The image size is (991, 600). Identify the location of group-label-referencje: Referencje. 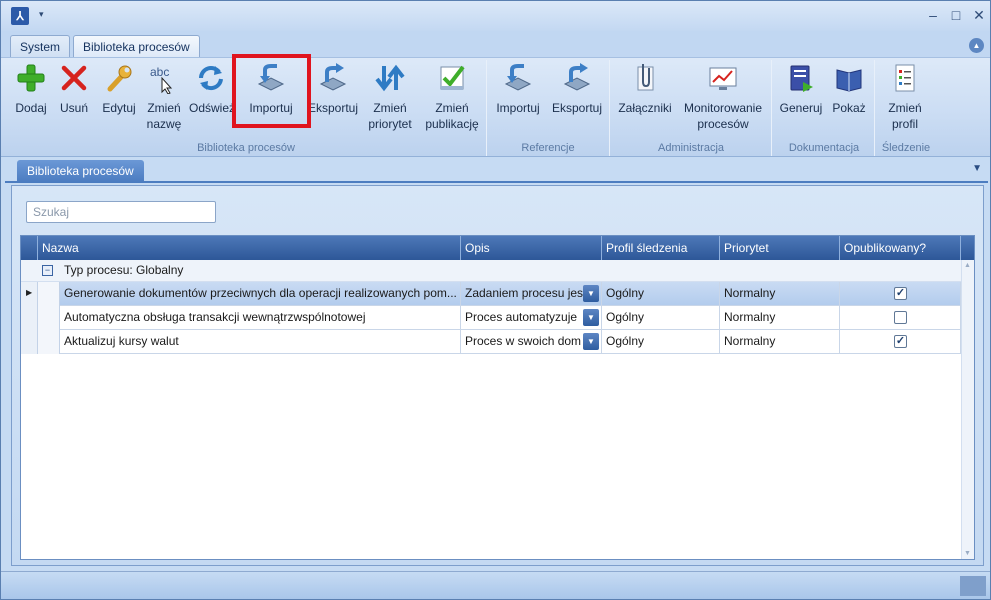
(548, 148).